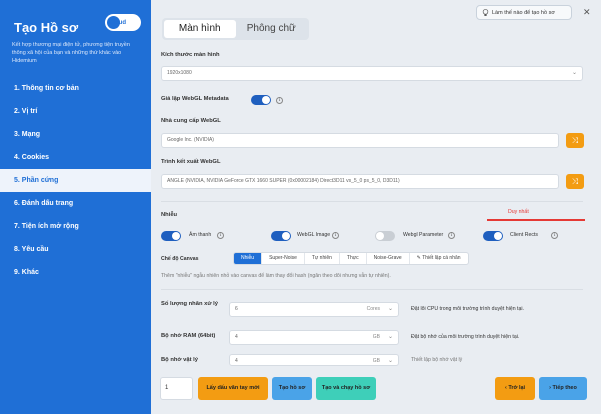  I want to click on back-button: ‹ Trở lại, so click(515, 388).